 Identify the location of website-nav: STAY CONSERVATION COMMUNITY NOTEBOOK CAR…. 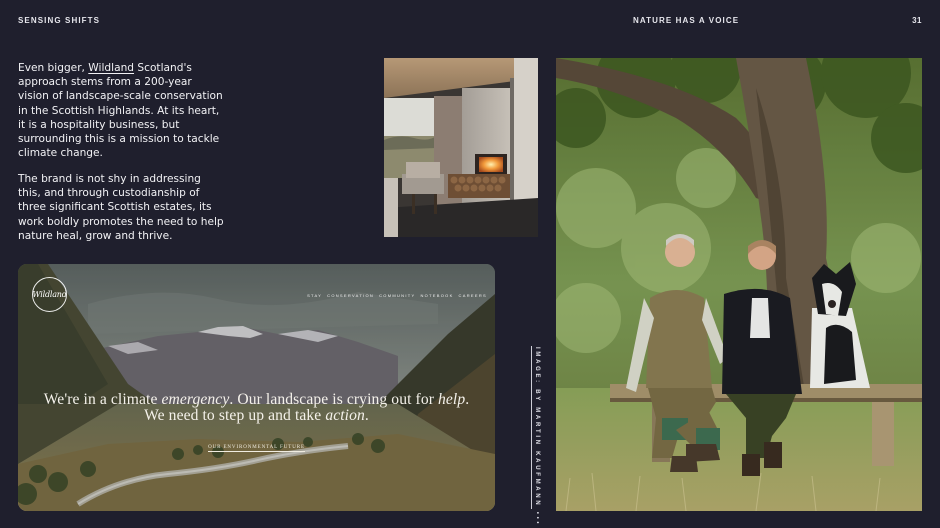
(397, 295).